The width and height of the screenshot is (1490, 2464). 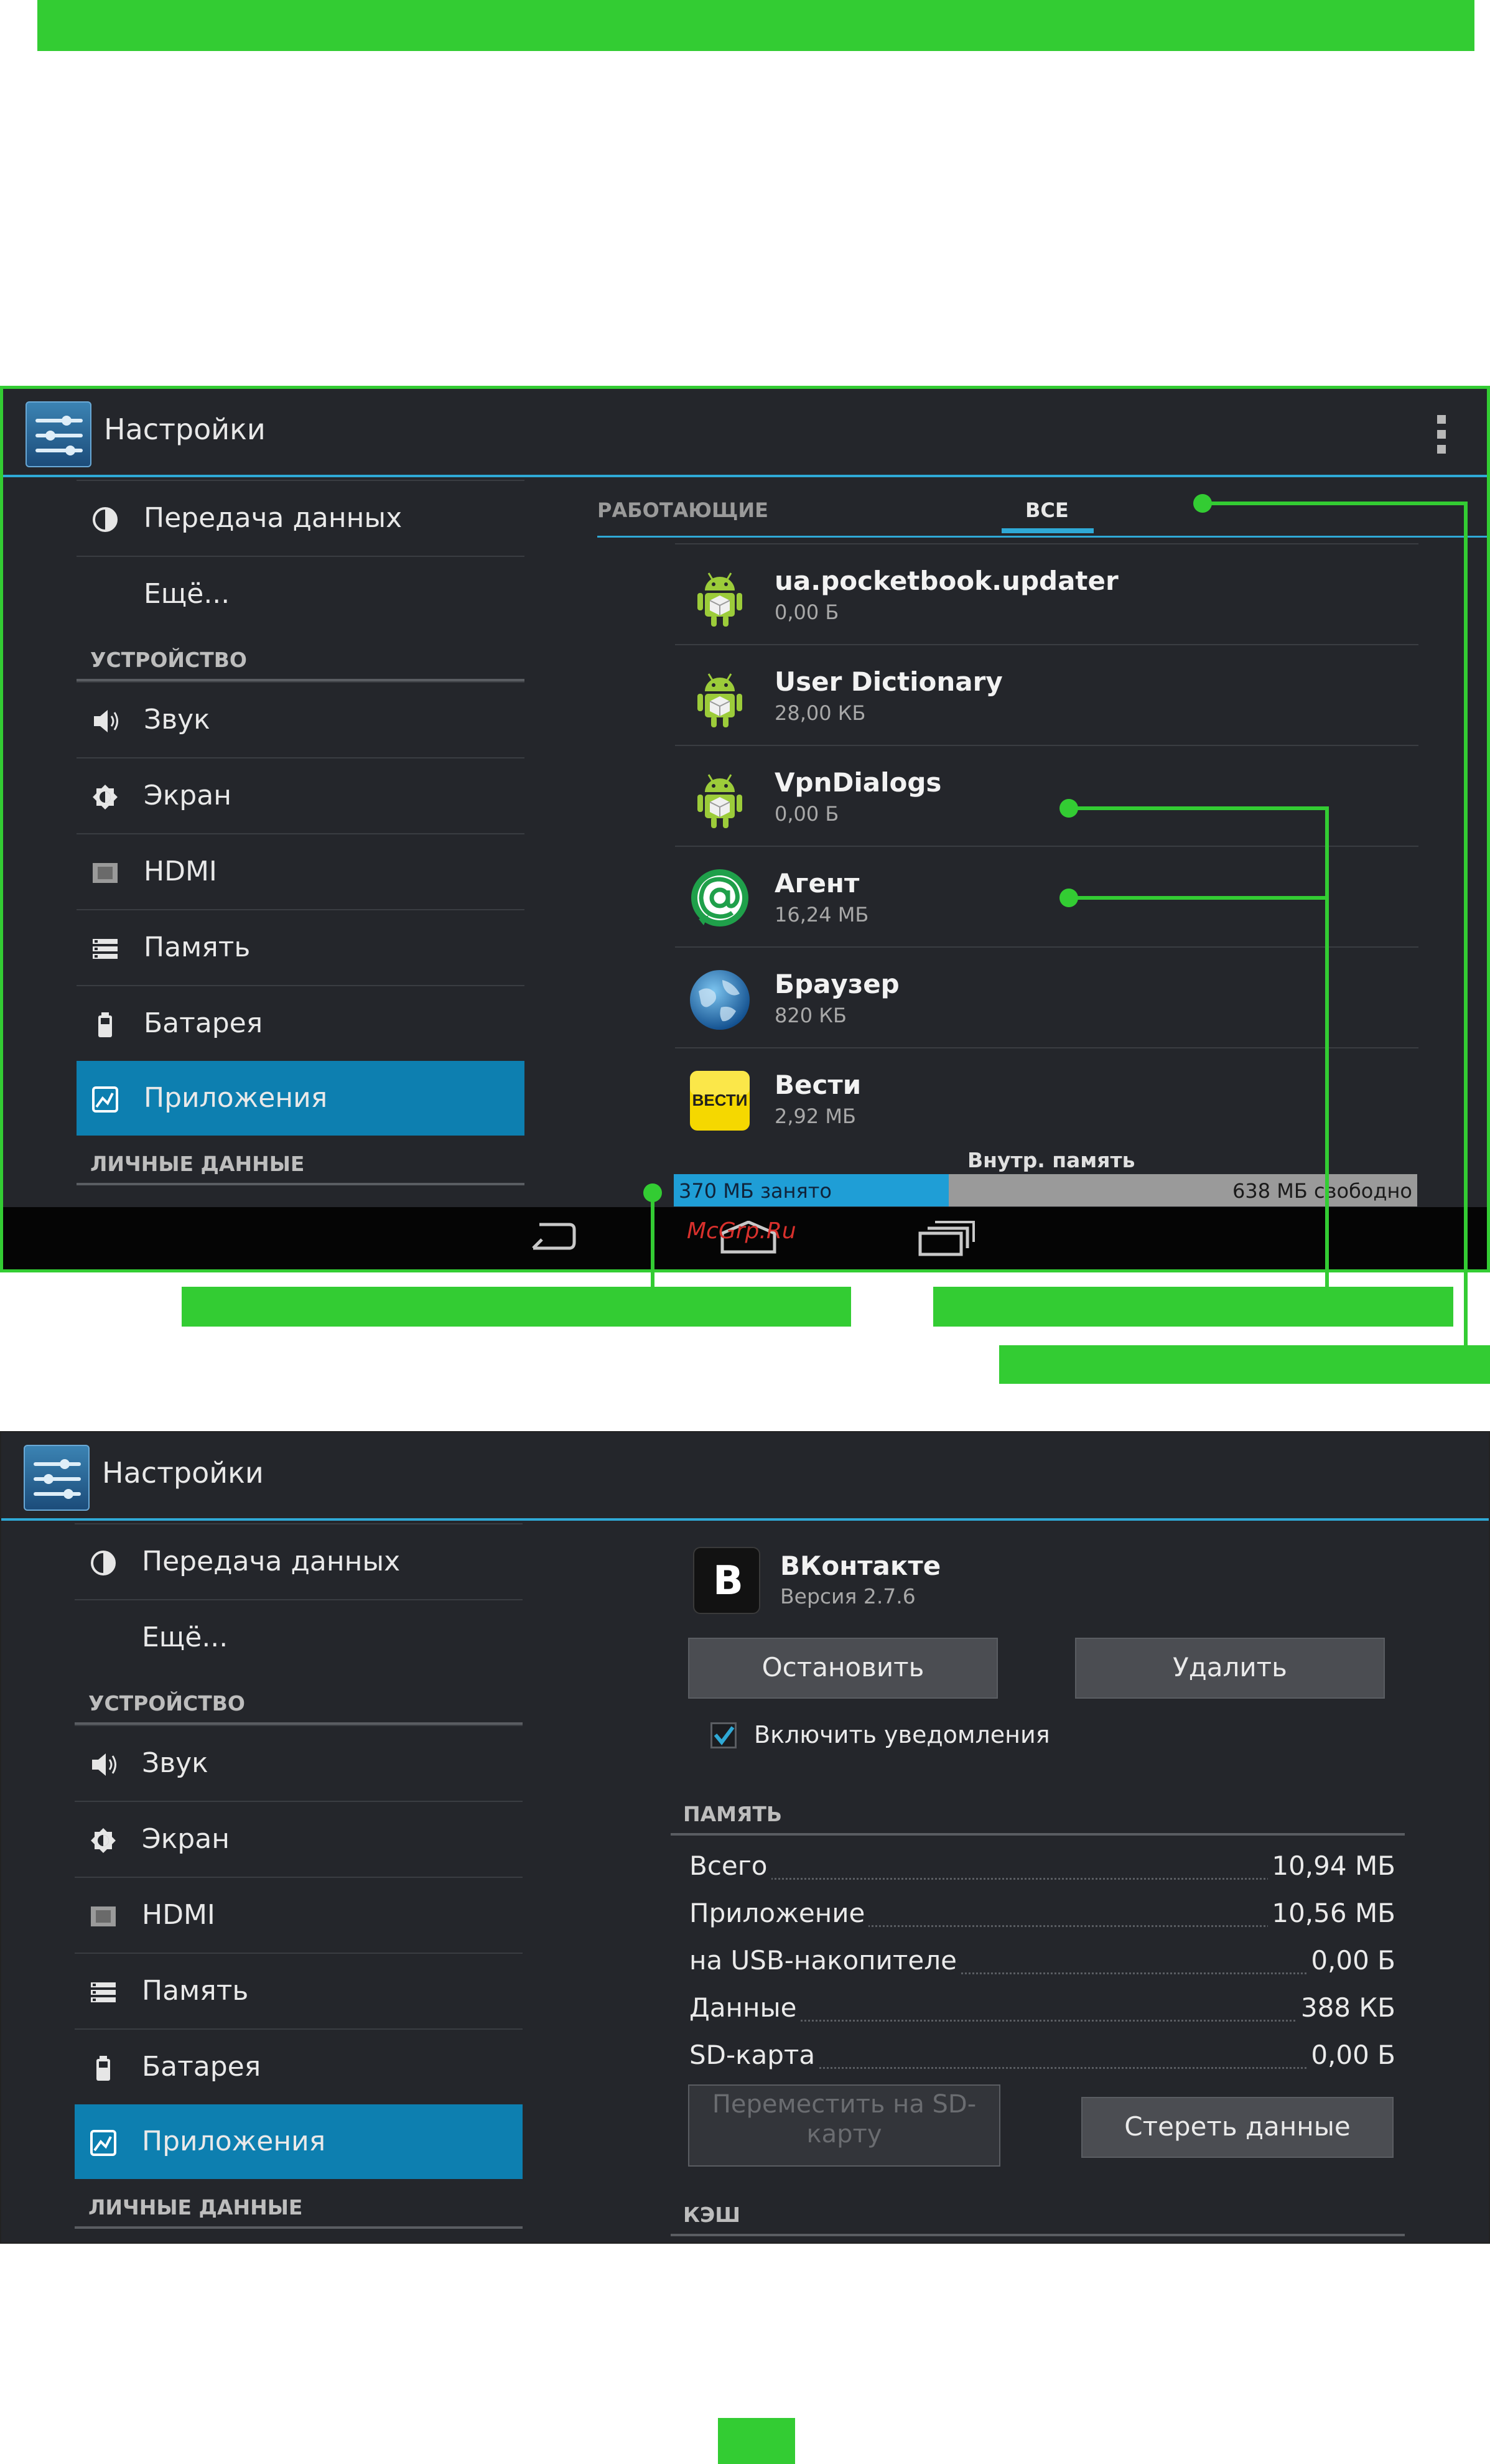 I want to click on sidebar-header-label: УСТРОЙСТВО, so click(x=168, y=660).